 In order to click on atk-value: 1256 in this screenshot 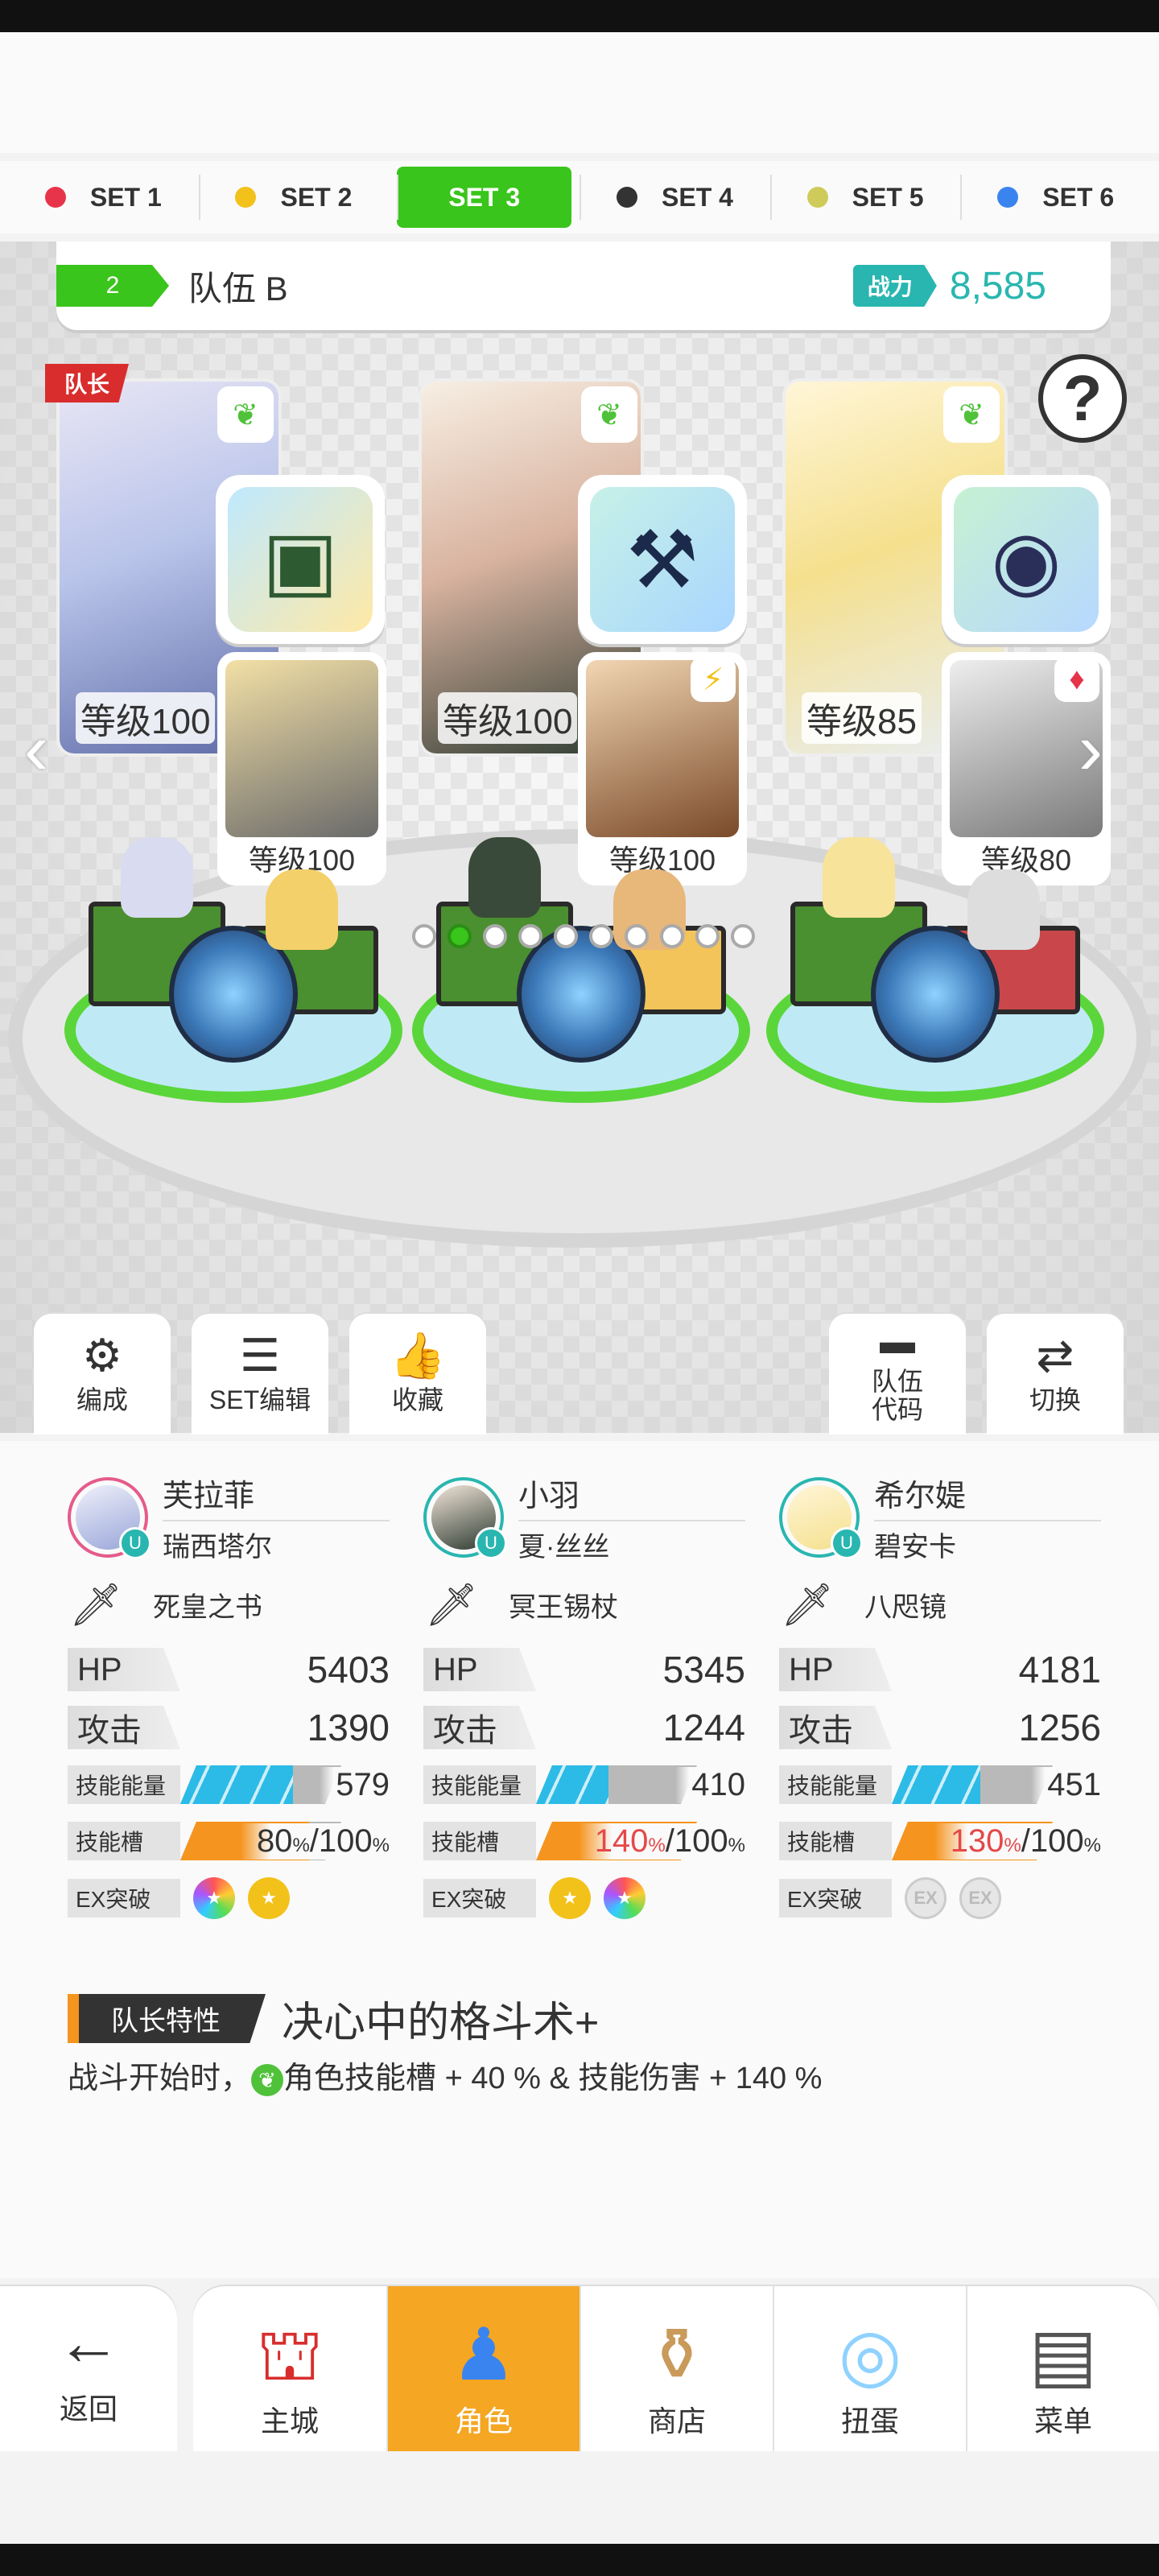, I will do `click(1059, 1727)`.